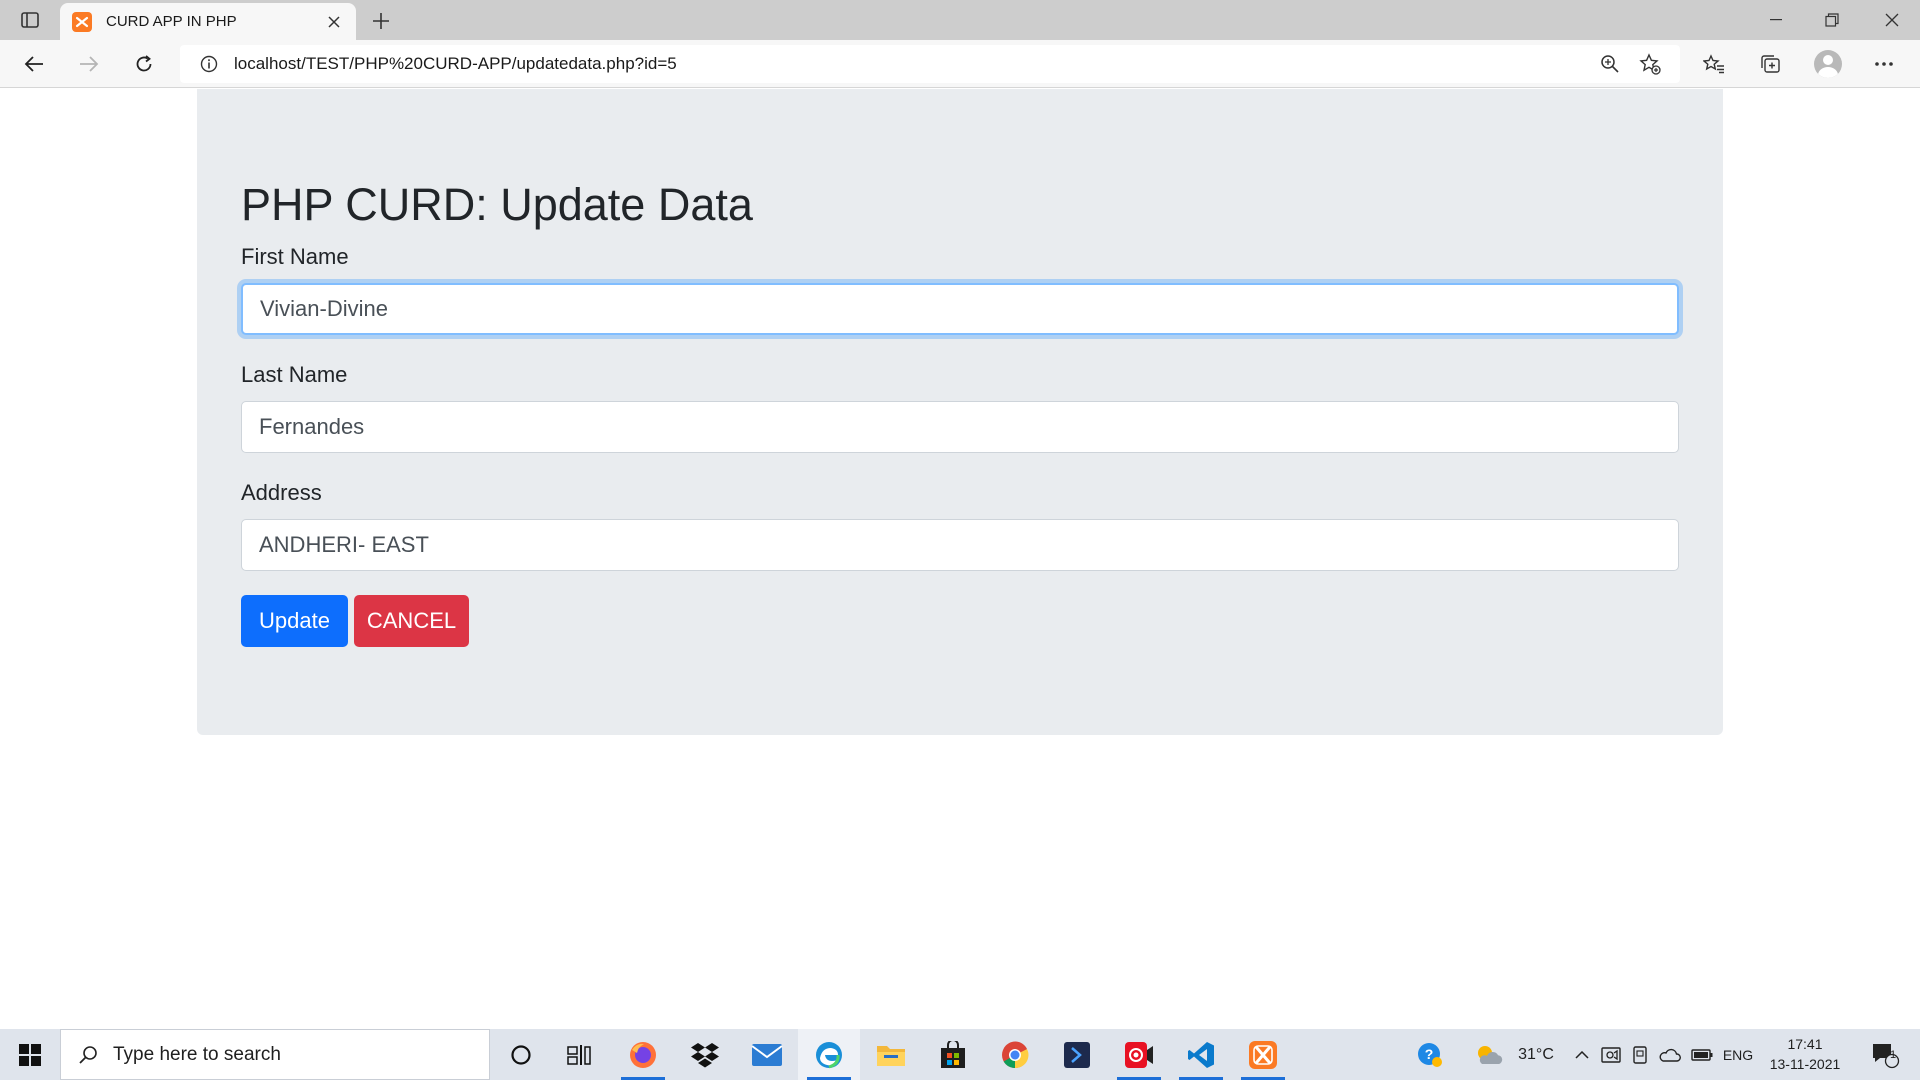 The height and width of the screenshot is (1080, 1920). What do you see at coordinates (497, 204) in the screenshot?
I see `page-title: PHP CURD: Update Data` at bounding box center [497, 204].